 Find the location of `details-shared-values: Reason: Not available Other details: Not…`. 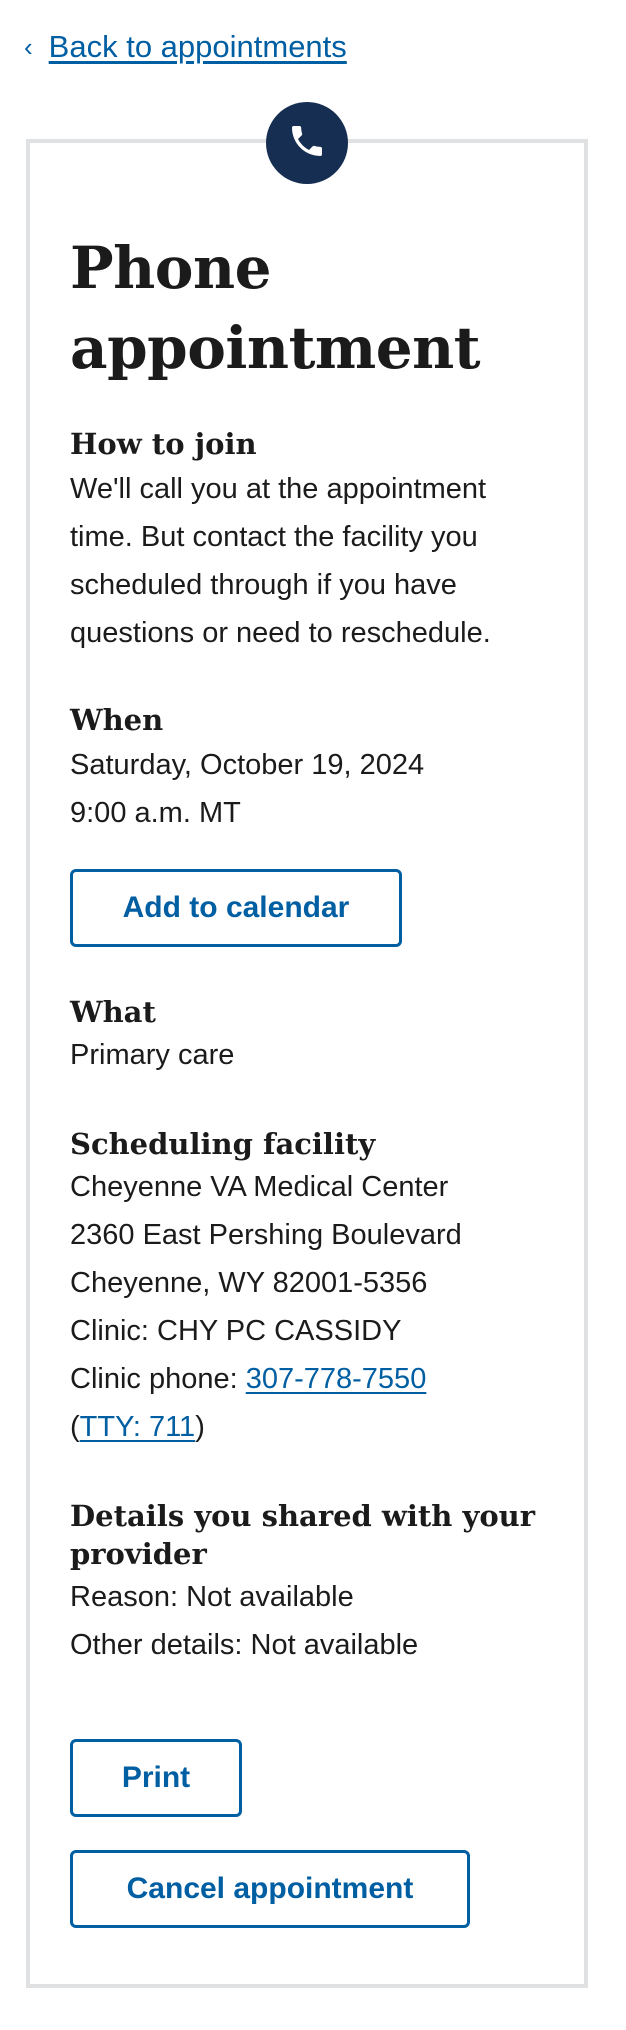

details-shared-values: Reason: Not available Other details: Not… is located at coordinates (320, 1621).